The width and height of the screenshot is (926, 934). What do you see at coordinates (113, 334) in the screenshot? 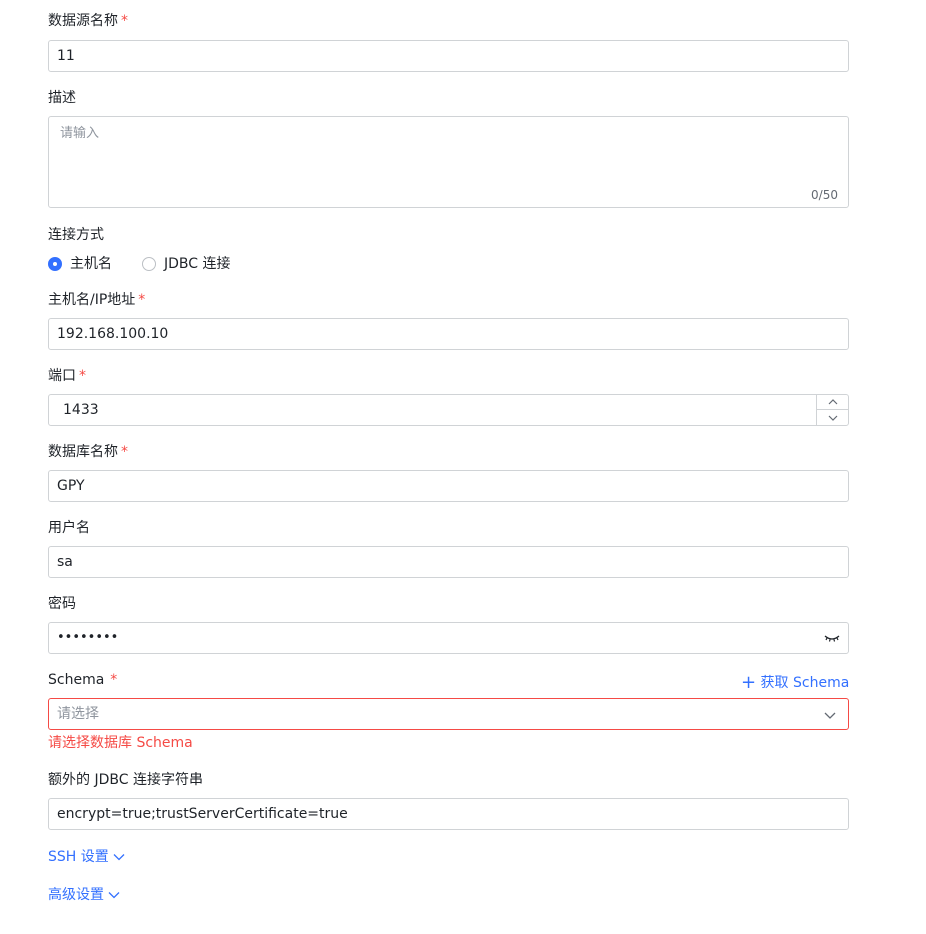
I see `host-value: 192.168.100.10` at bounding box center [113, 334].